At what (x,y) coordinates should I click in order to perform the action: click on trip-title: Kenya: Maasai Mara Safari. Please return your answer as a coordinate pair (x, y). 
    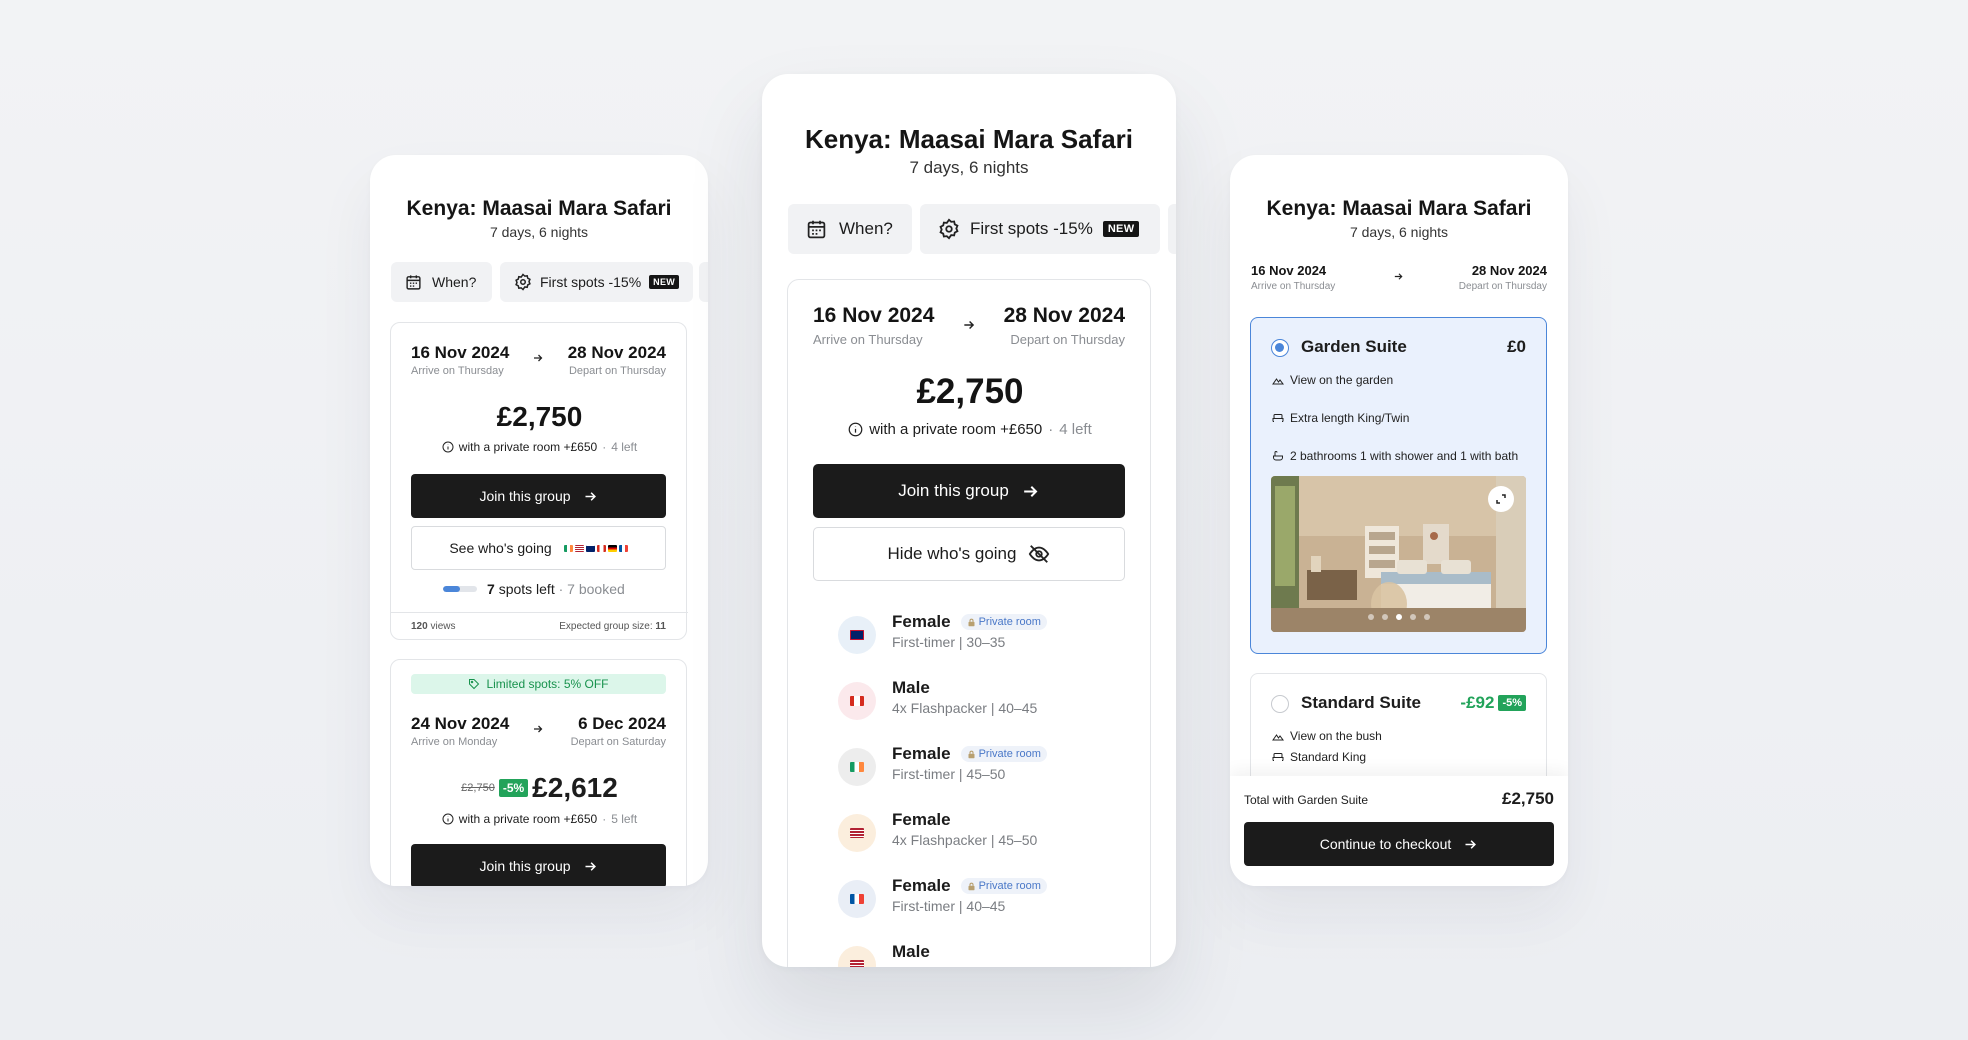
    Looking at the image, I should click on (1399, 208).